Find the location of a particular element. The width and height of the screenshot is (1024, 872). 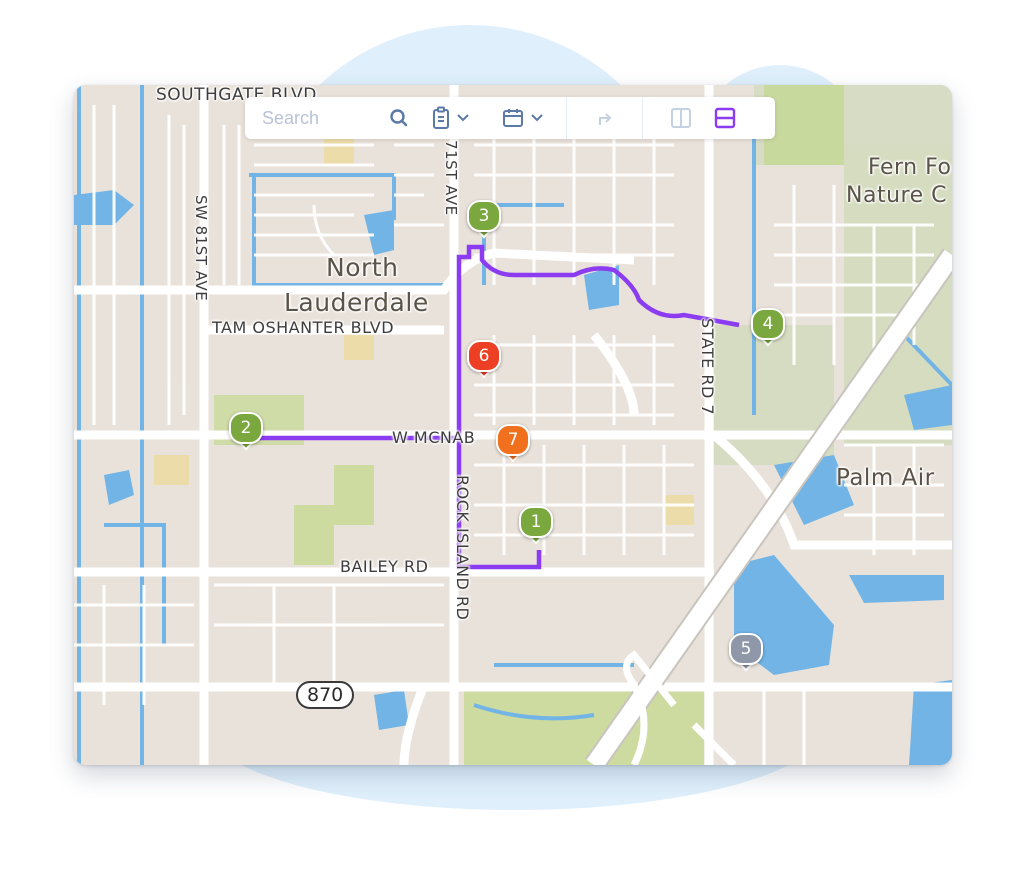

map-marker-6: 6 is located at coordinates (484, 360).